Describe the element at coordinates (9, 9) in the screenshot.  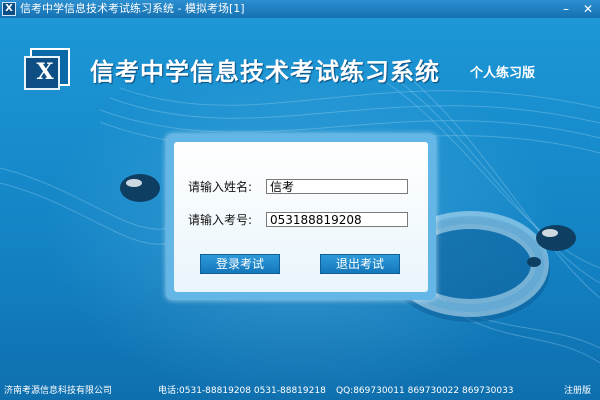
I see `app-icon: X` at that location.